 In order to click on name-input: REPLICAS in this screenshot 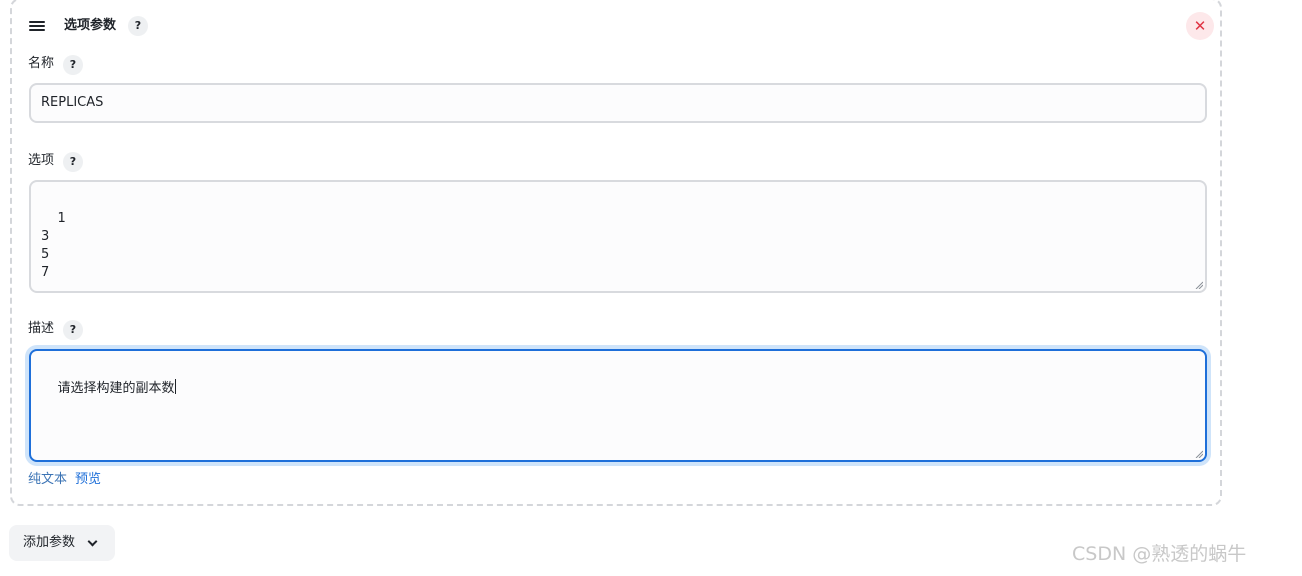, I will do `click(618, 103)`.